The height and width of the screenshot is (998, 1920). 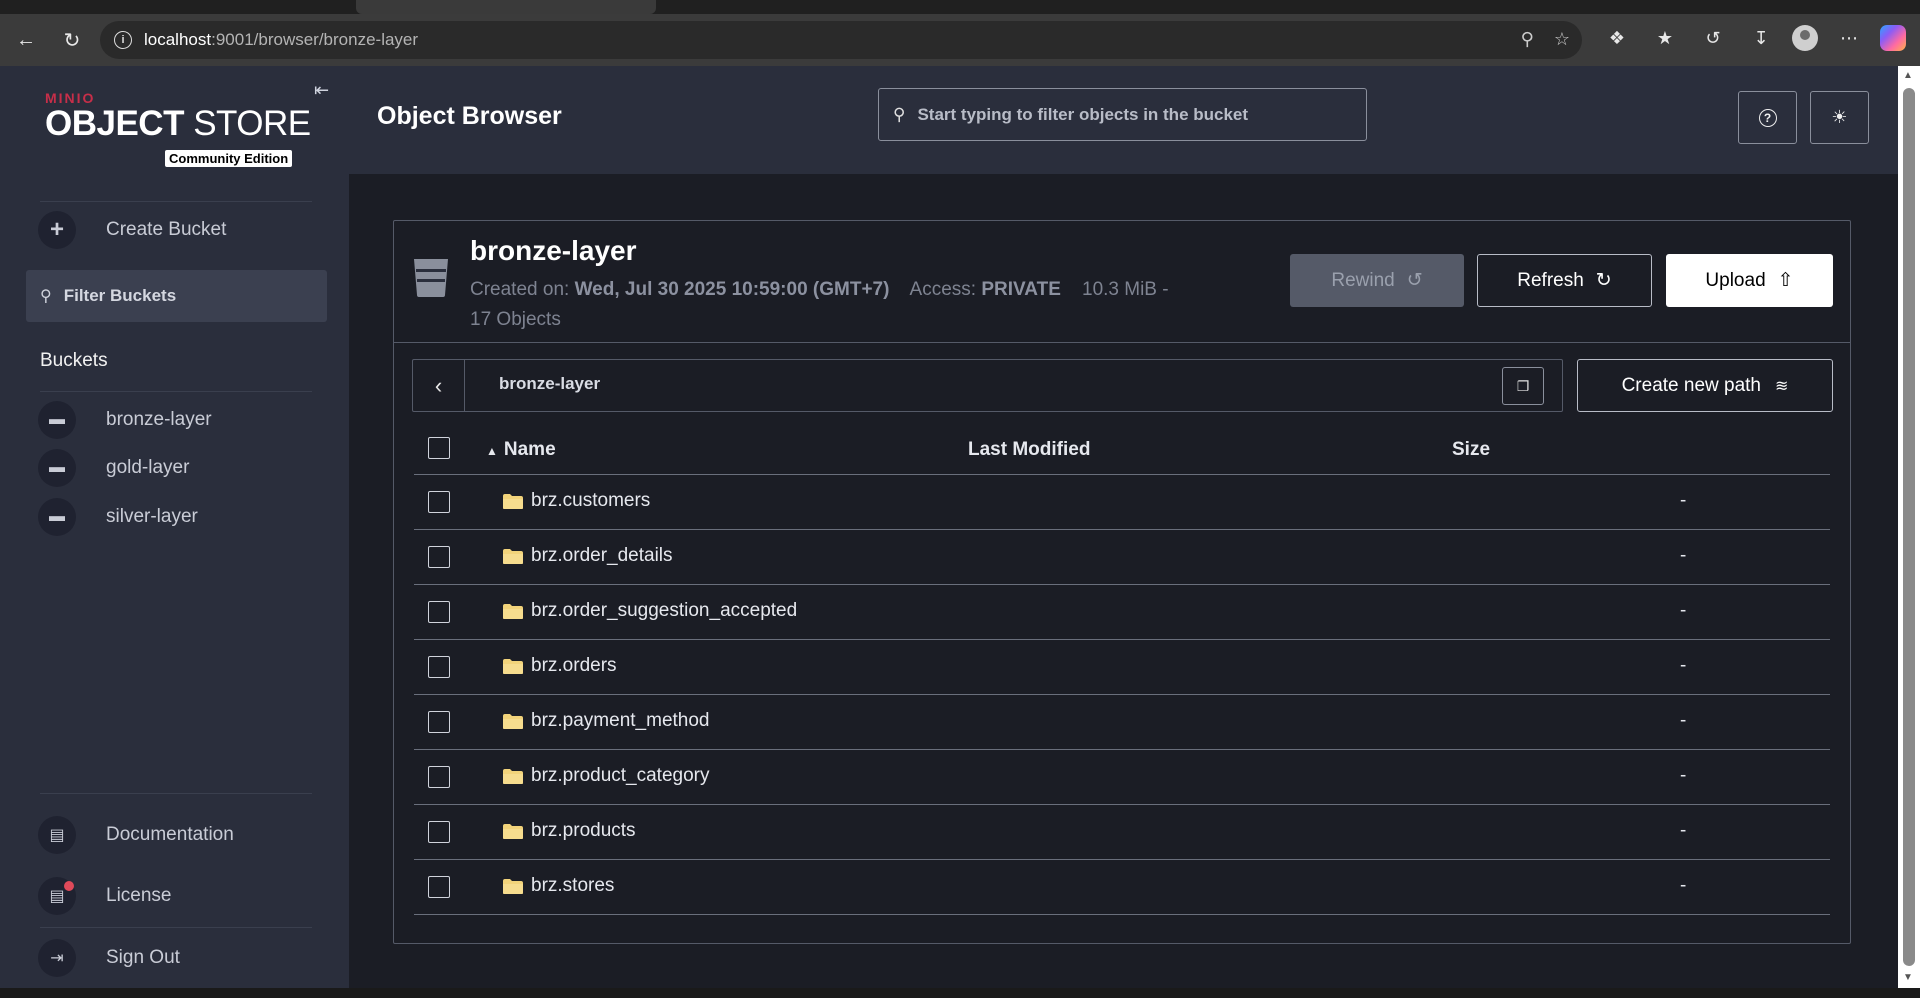 I want to click on object-name: brz.order_details, so click(x=602, y=556).